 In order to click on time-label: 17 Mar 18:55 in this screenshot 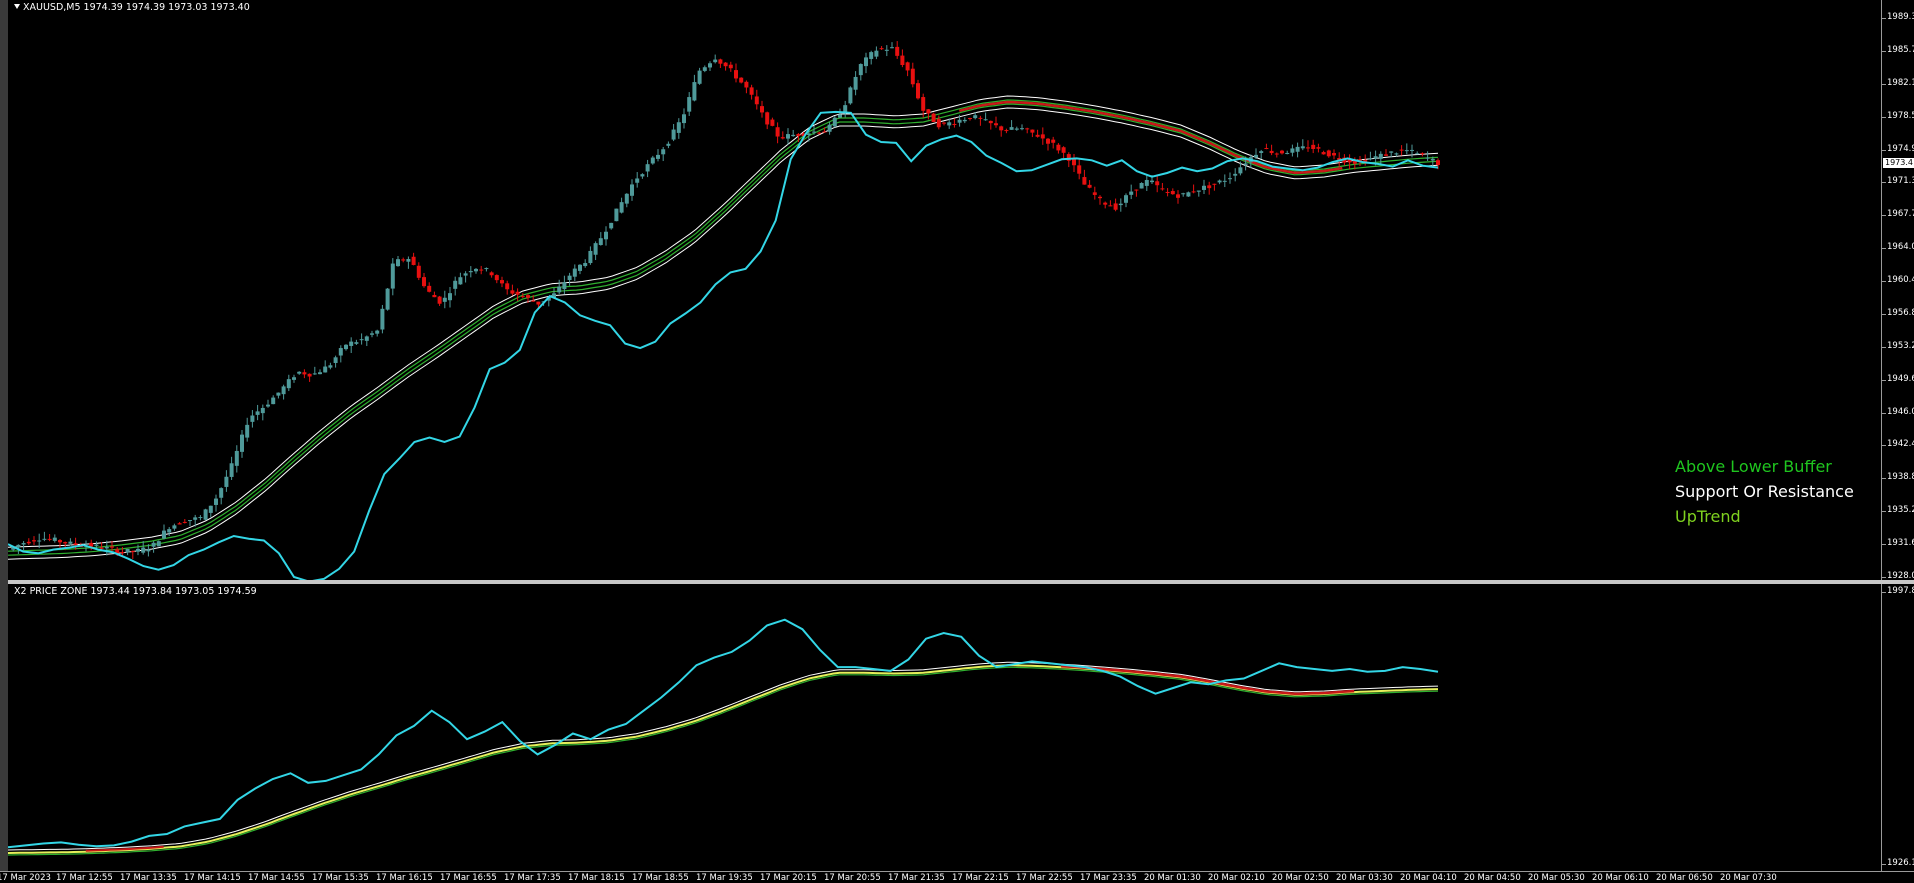, I will do `click(660, 878)`.